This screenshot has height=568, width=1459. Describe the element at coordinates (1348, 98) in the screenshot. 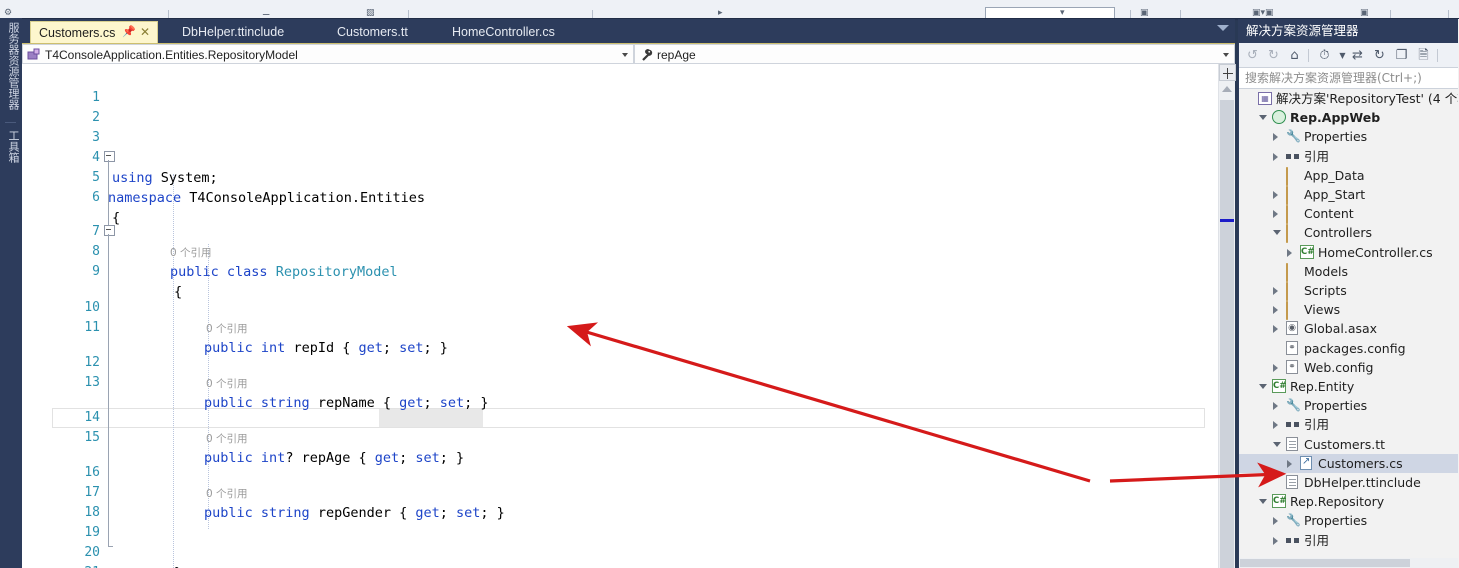

I see `tree-item-RepositoryTest4: ▦ 解决方案'RepositoryTest' (4 个项` at that location.